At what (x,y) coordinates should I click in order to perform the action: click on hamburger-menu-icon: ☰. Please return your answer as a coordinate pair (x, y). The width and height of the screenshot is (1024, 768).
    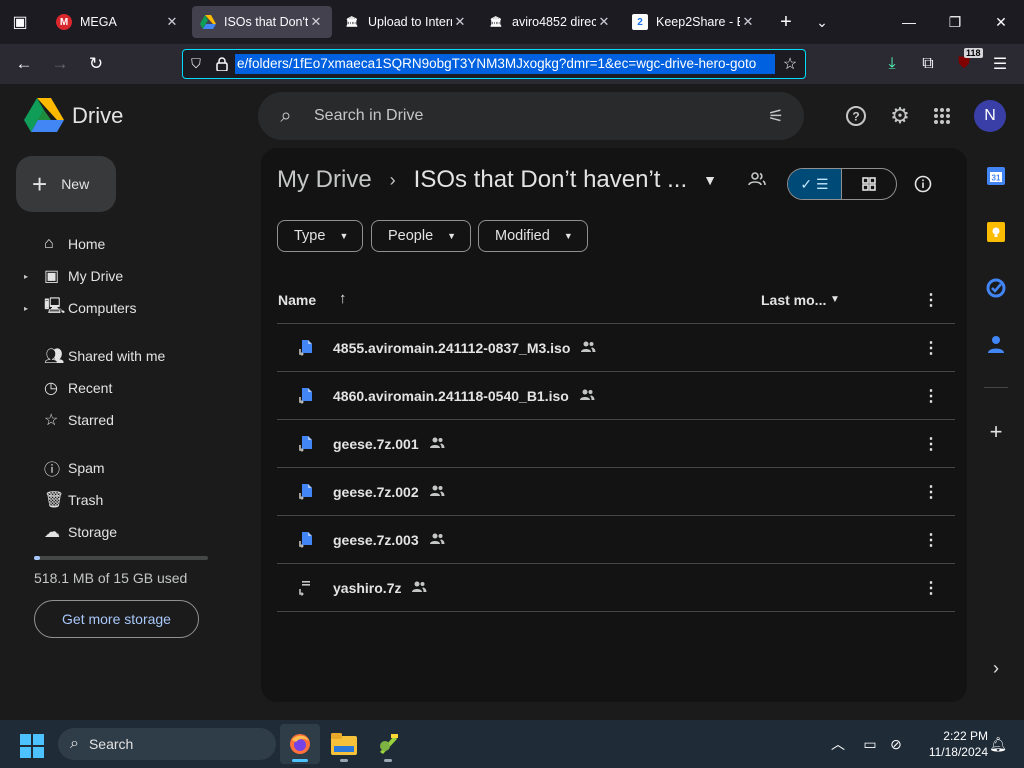
    Looking at the image, I should click on (1000, 64).